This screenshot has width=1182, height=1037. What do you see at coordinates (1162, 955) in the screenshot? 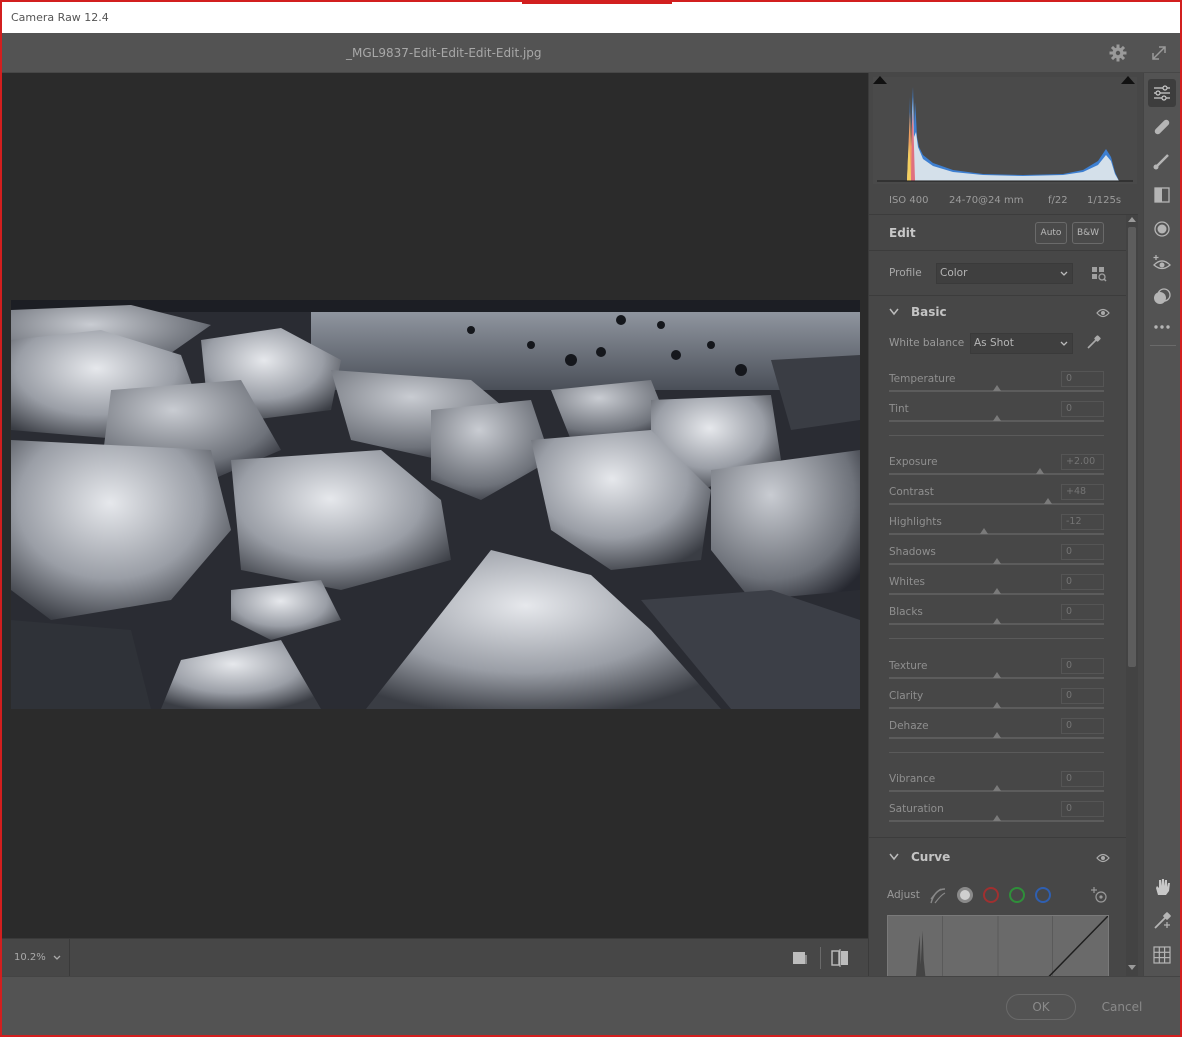
I see `grid-icon` at bounding box center [1162, 955].